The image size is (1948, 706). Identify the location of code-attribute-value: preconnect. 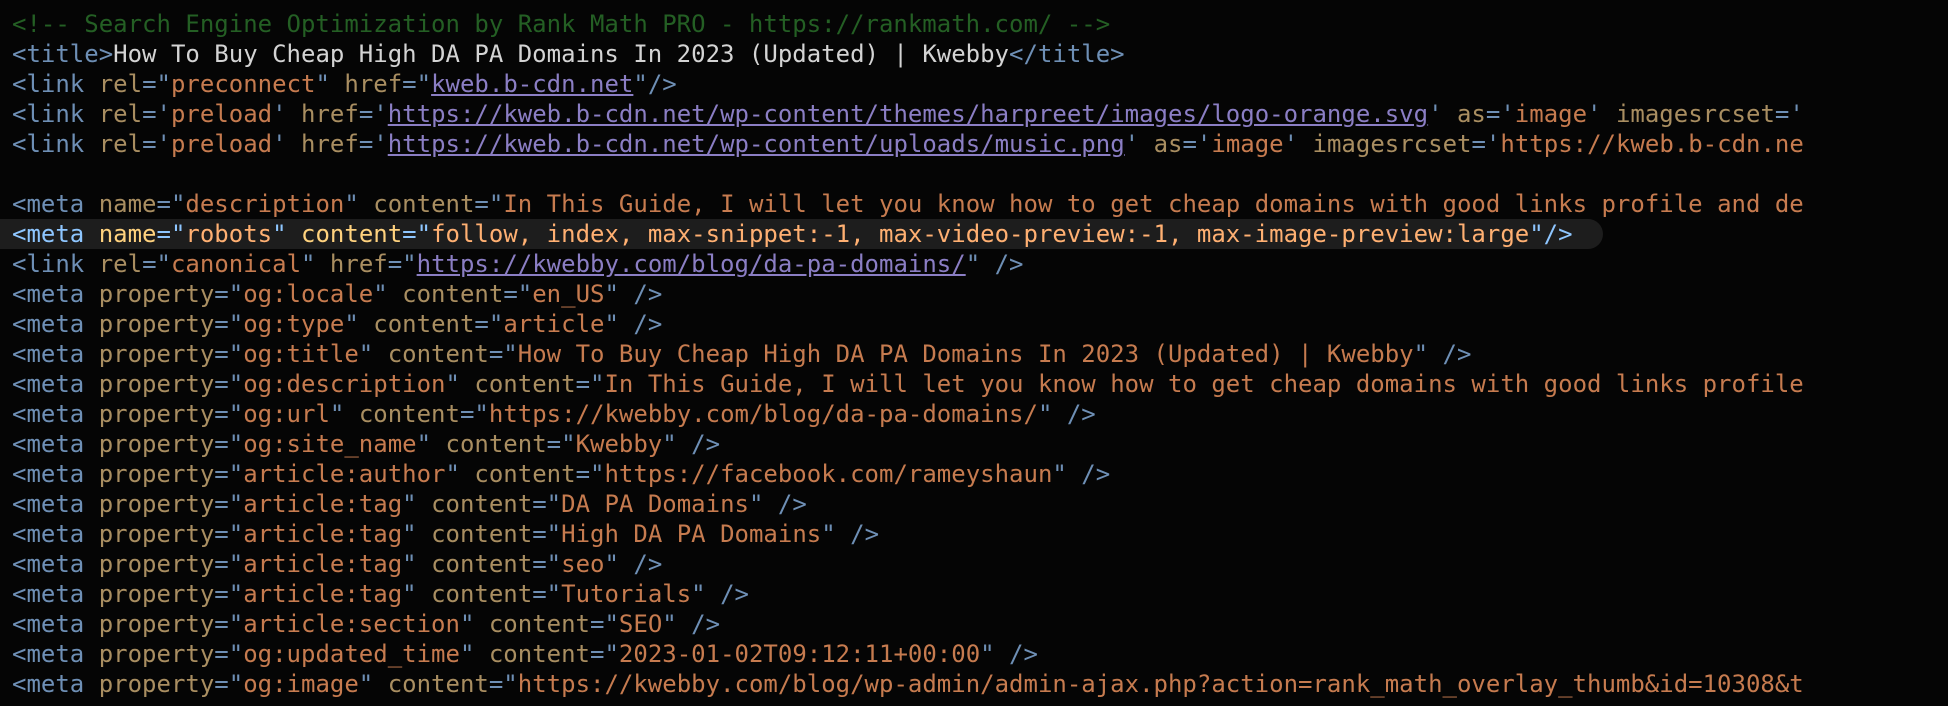
(243, 84).